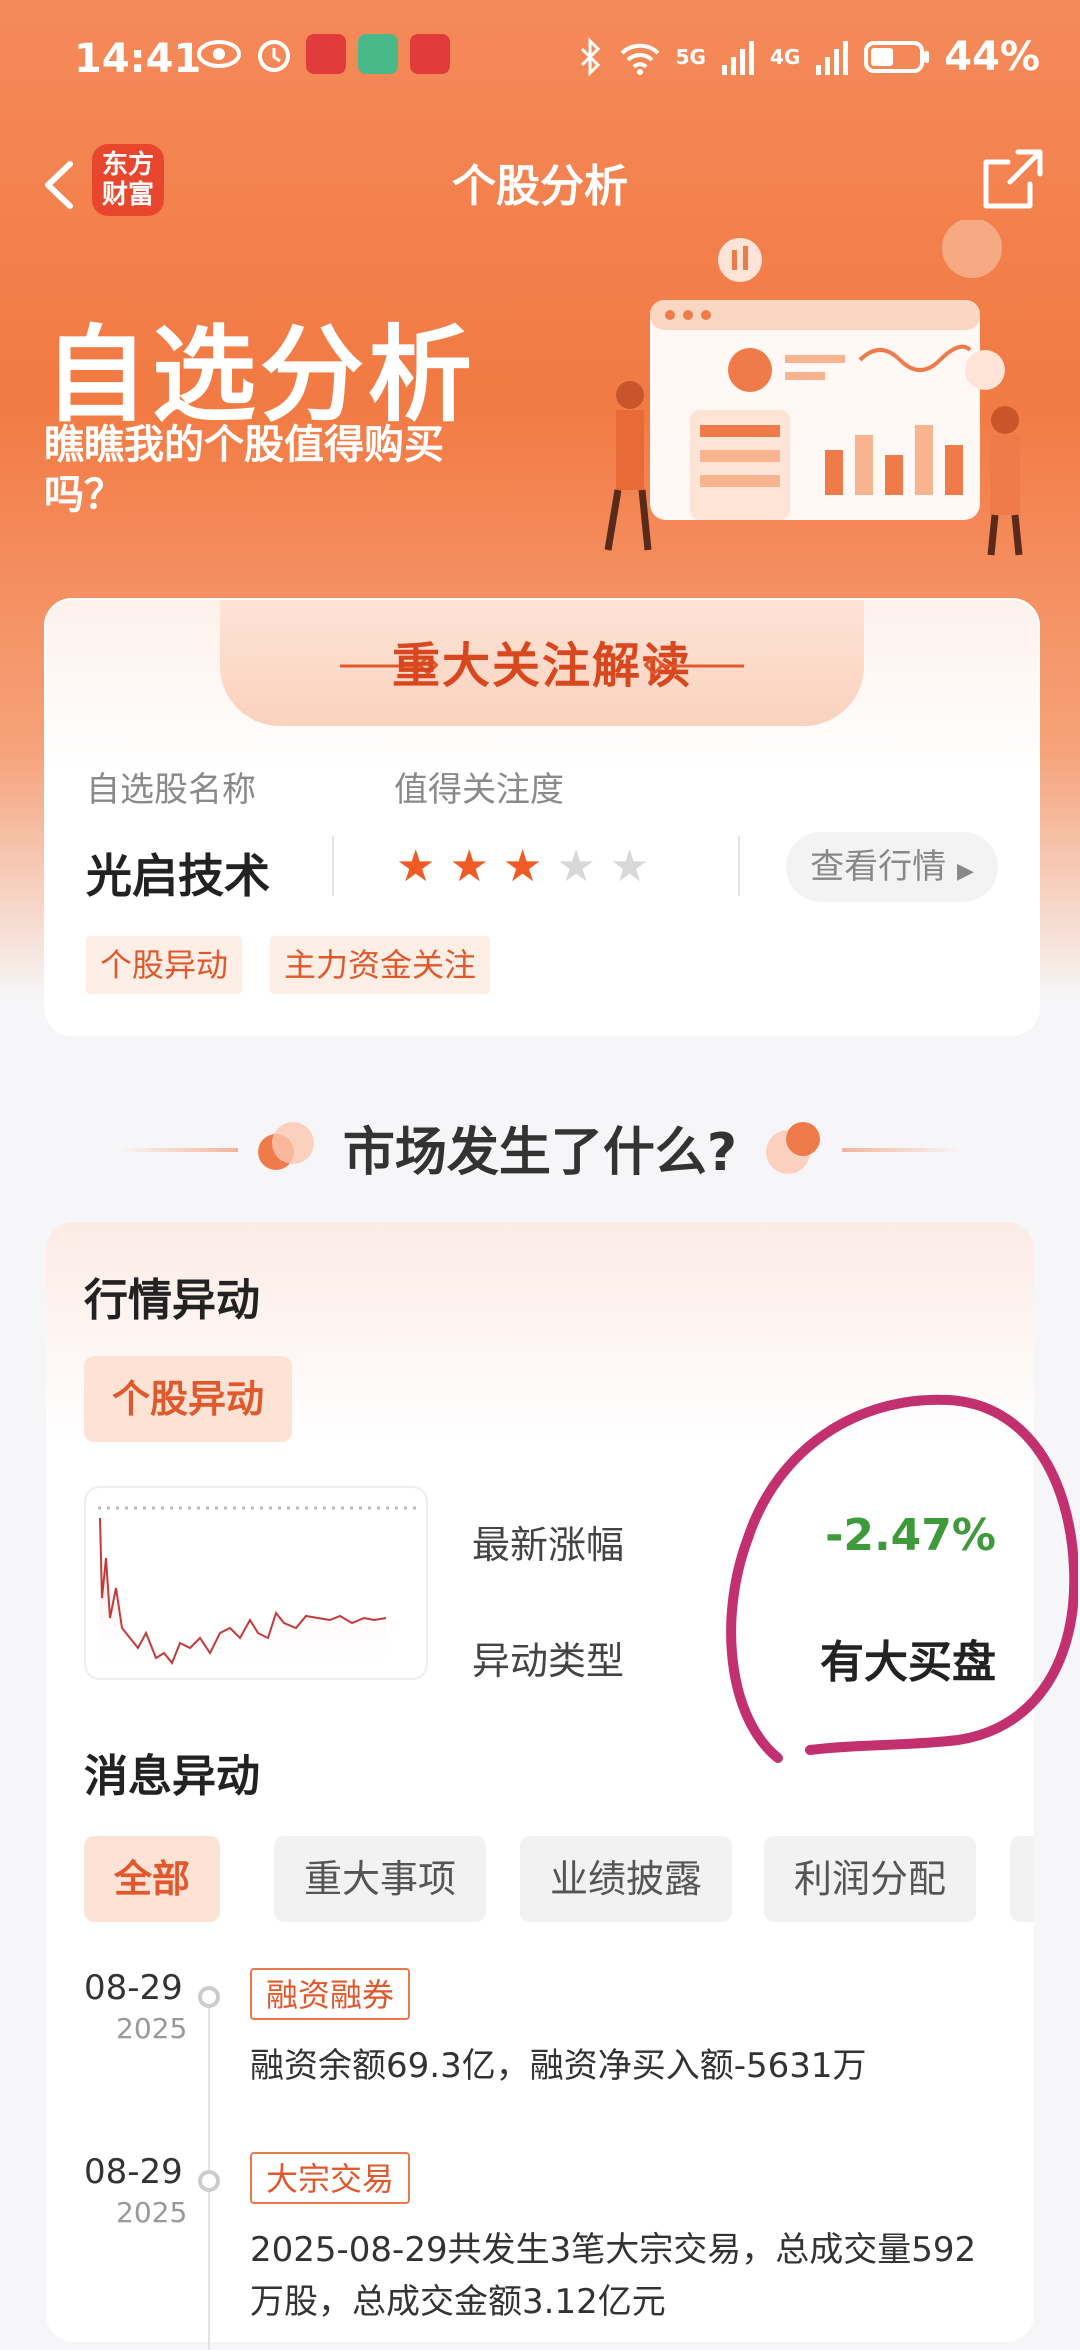 The image size is (1080, 2350). Describe the element at coordinates (902, 1150) in the screenshot. I see `section-divider-right` at that location.